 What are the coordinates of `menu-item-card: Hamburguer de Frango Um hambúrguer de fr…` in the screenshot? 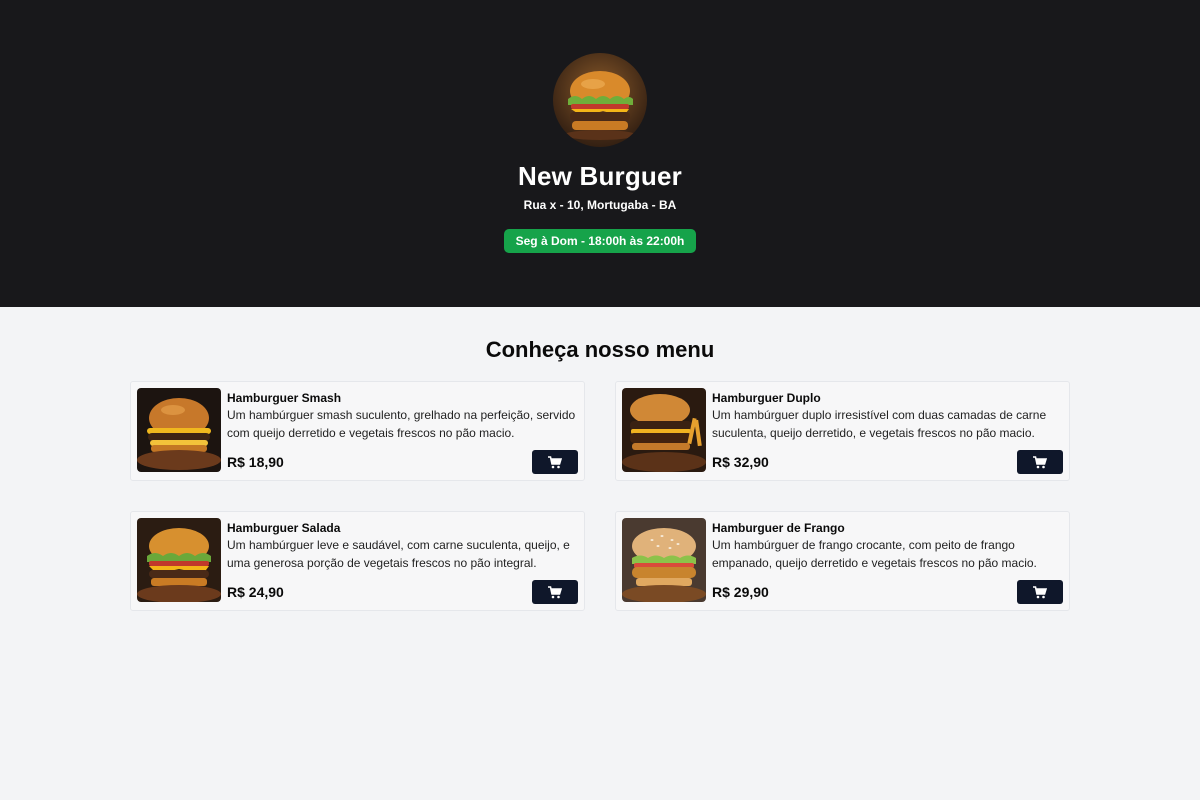 It's located at (842, 561).